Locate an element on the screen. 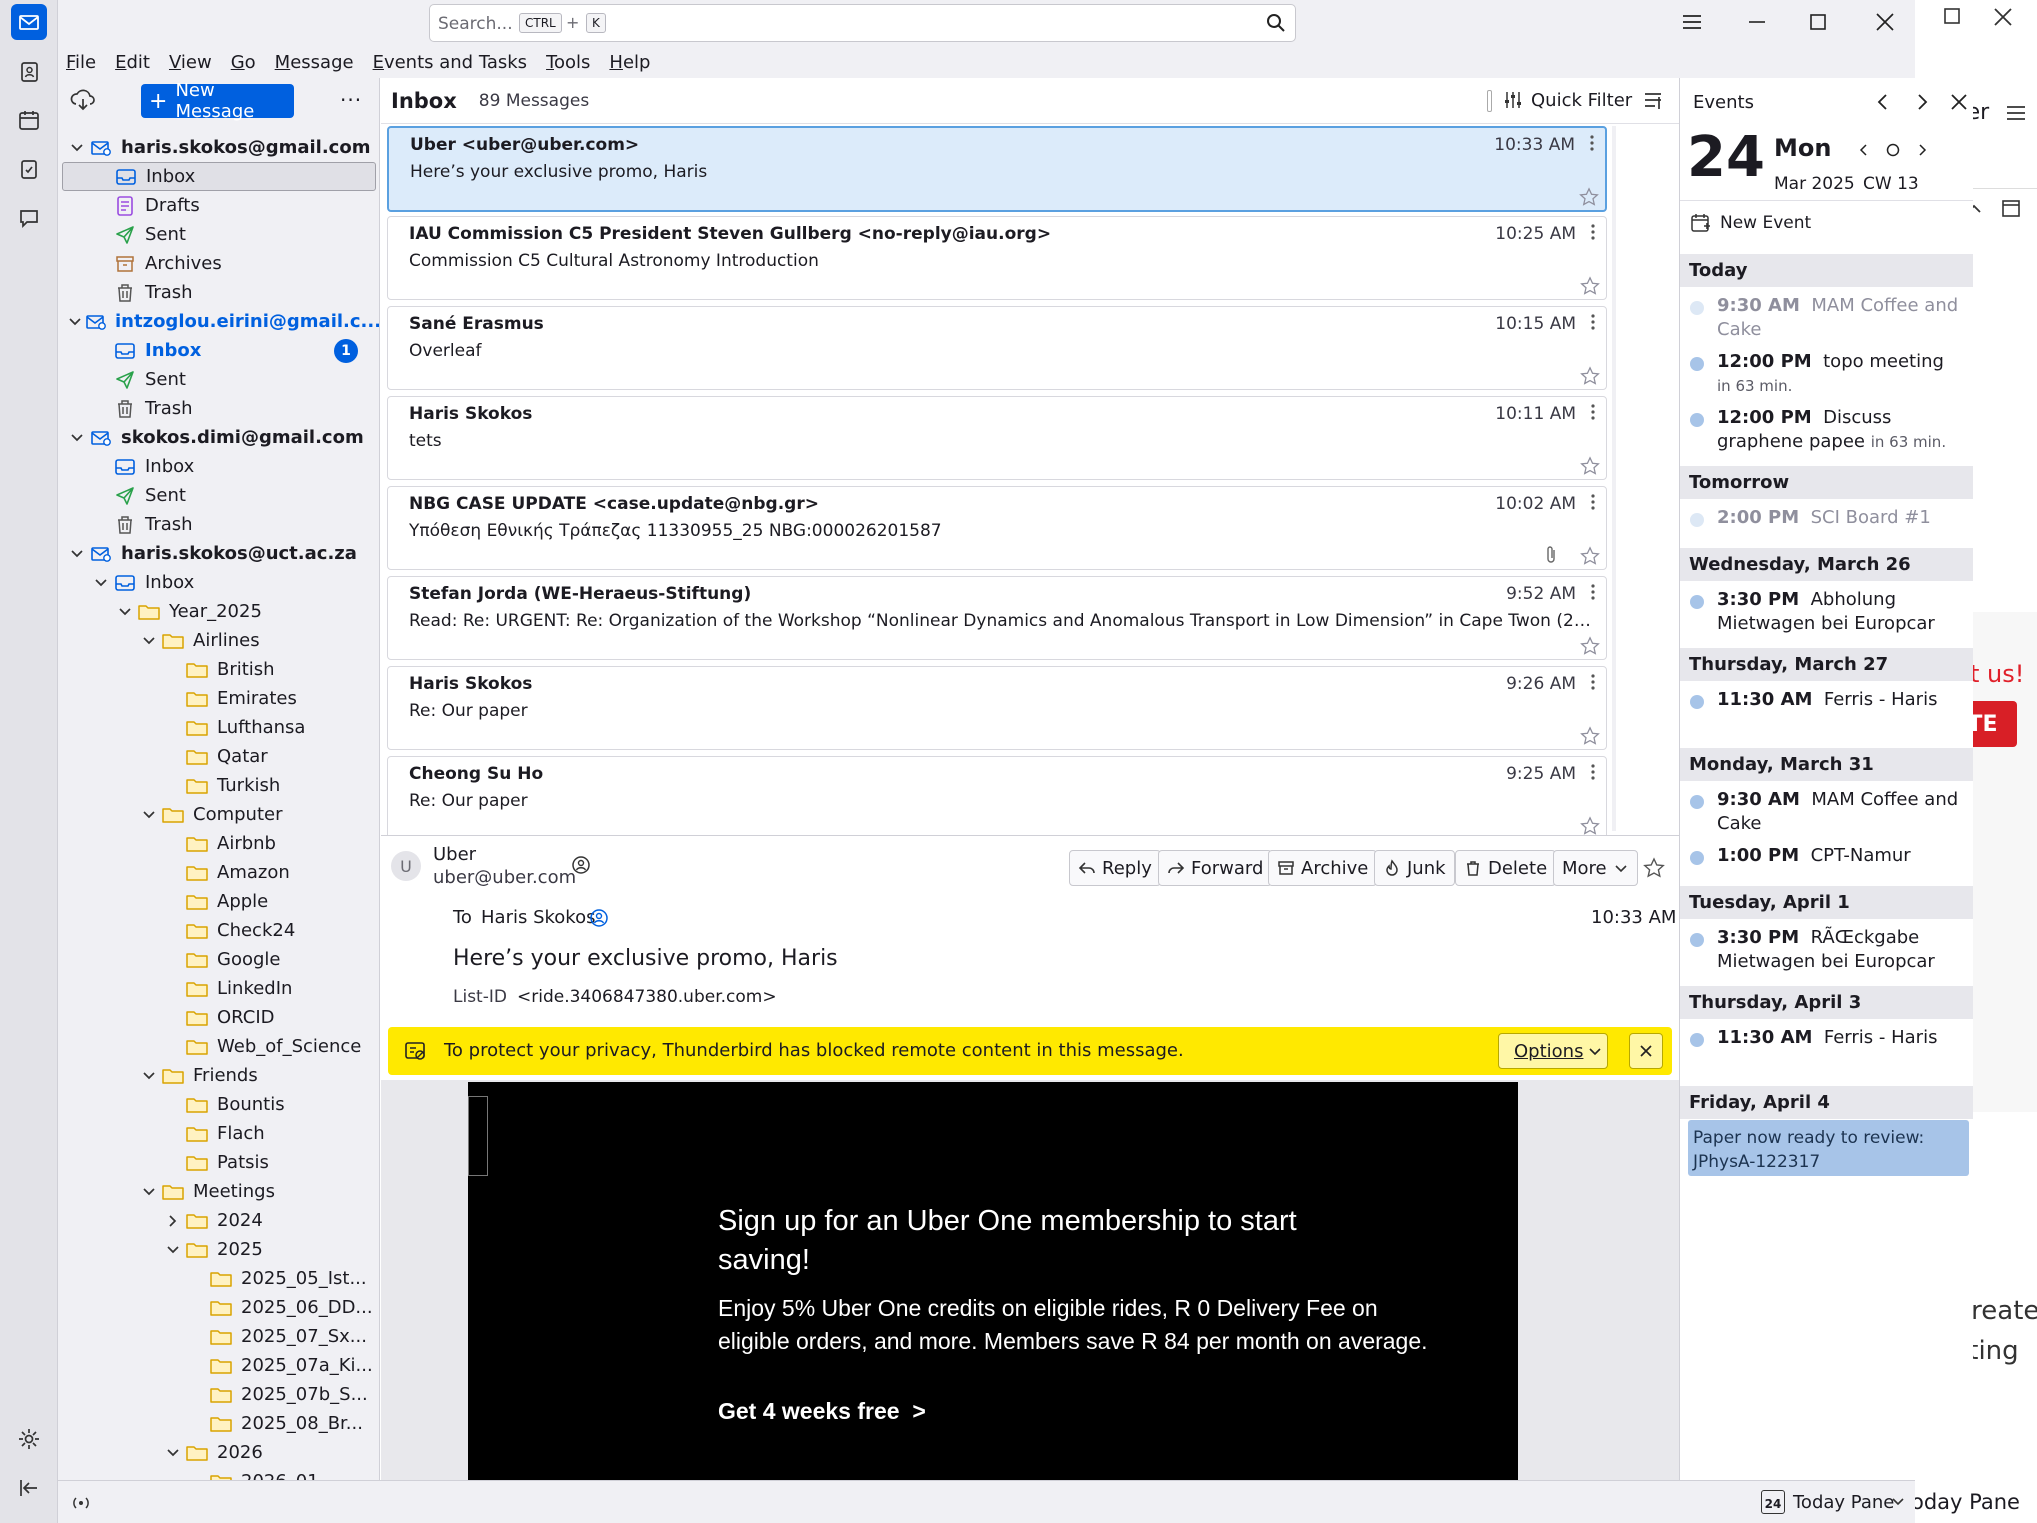  account-row: haris.skokos@uct.ac.za is located at coordinates (219, 553).